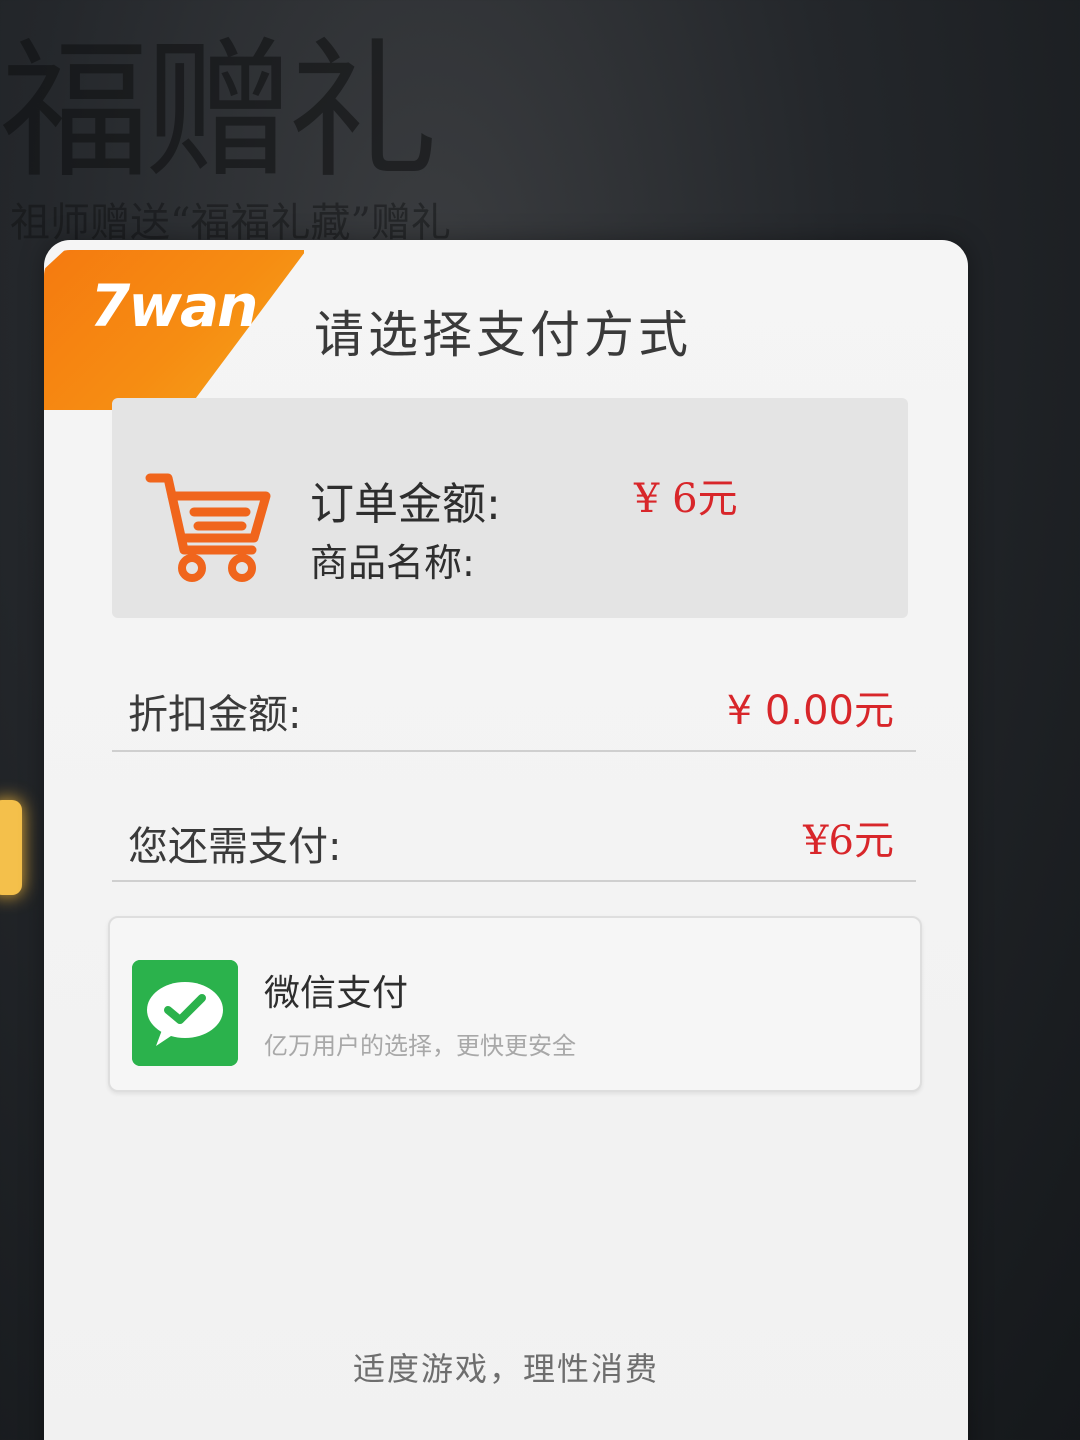  I want to click on order-amount-value: ¥ 6元, so click(686, 499).